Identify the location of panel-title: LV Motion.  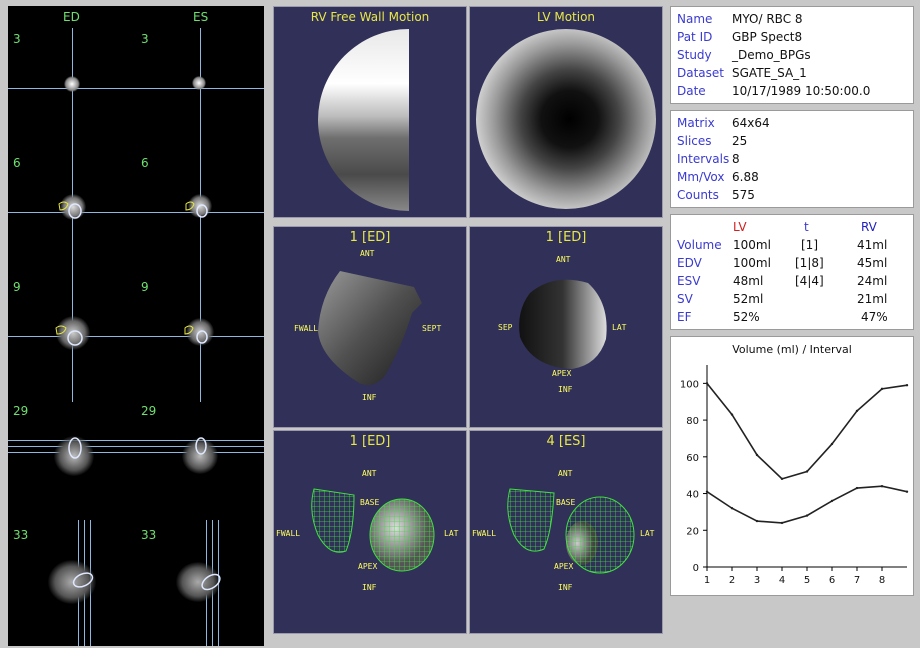
(566, 17).